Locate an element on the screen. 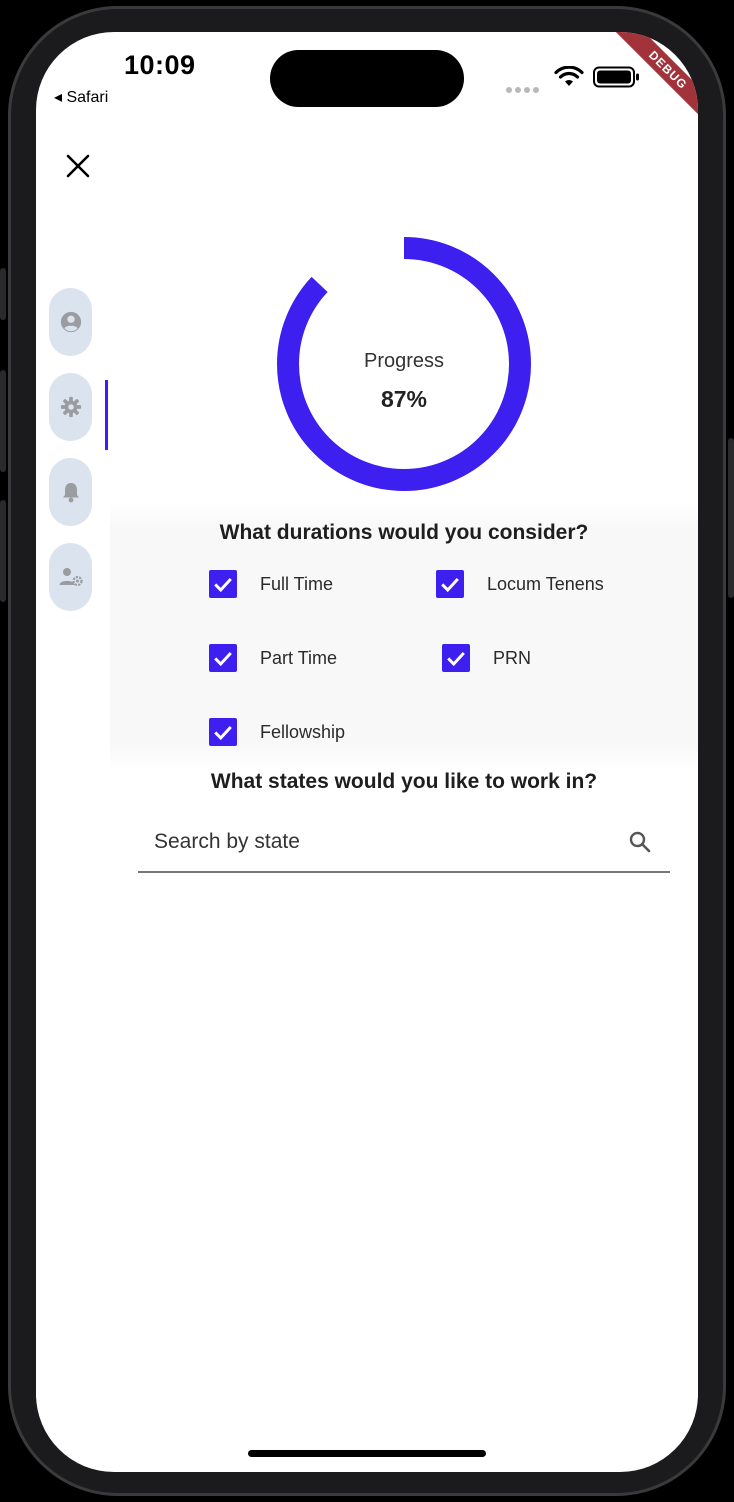 This screenshot has height=1502, width=734. close-button is located at coordinates (78, 166).